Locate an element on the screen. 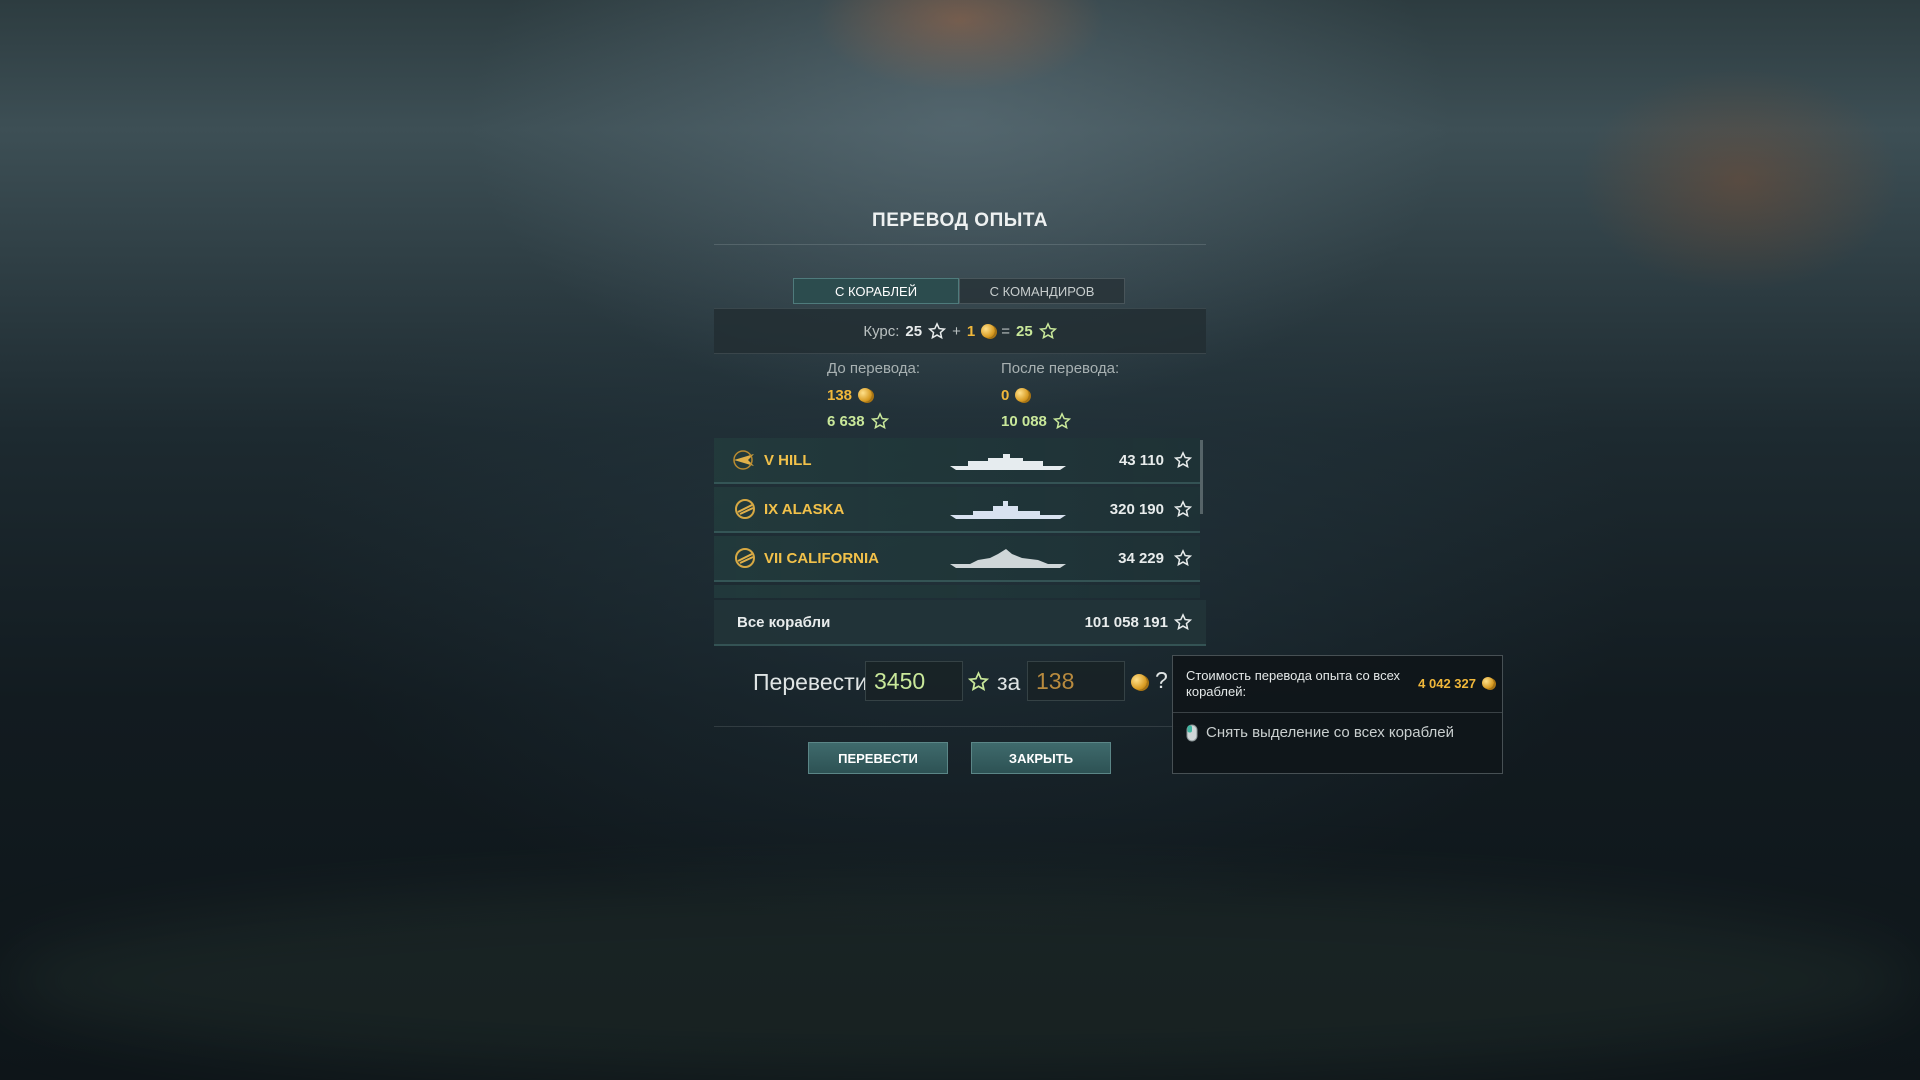 This screenshot has height=1080, width=1920. source-tabs: С КОРАБЛЕЙ С КОМАНДИРОВ is located at coordinates (959, 291).